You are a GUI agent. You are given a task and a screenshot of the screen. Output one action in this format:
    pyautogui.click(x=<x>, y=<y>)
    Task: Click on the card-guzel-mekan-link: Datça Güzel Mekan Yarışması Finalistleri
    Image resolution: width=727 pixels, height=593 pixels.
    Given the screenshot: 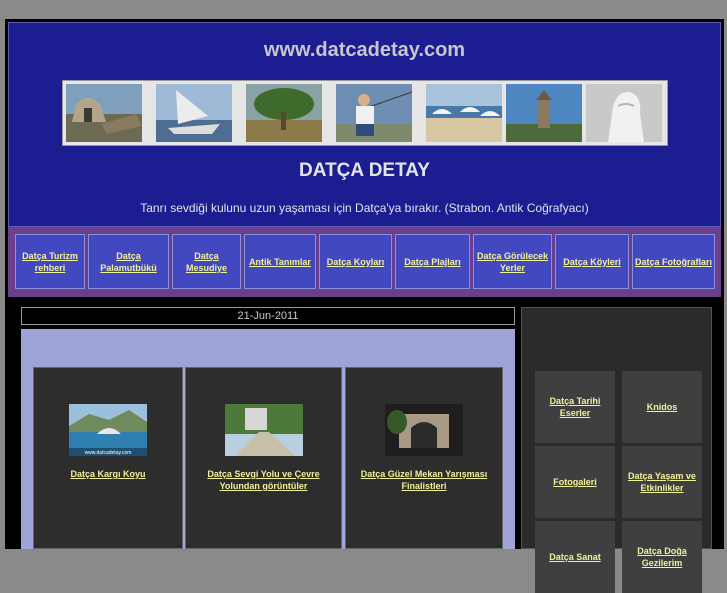 What is the action you would take?
    pyautogui.click(x=424, y=480)
    